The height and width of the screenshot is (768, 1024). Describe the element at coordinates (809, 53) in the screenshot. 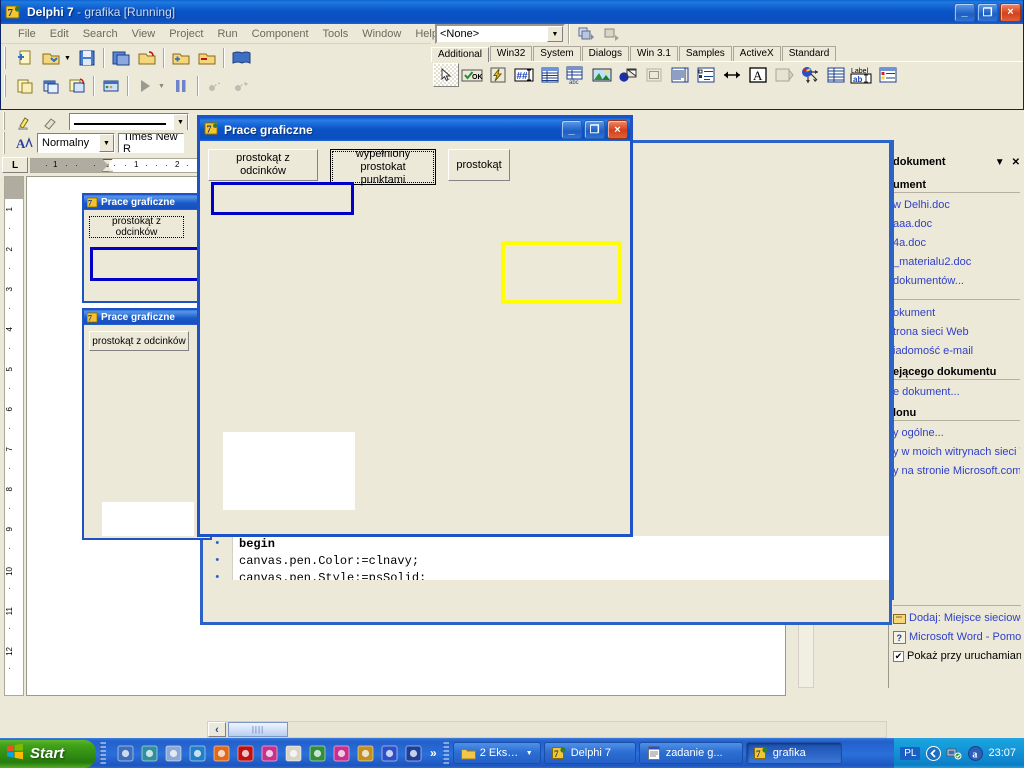

I see `palette-tab-standard: Standard` at that location.